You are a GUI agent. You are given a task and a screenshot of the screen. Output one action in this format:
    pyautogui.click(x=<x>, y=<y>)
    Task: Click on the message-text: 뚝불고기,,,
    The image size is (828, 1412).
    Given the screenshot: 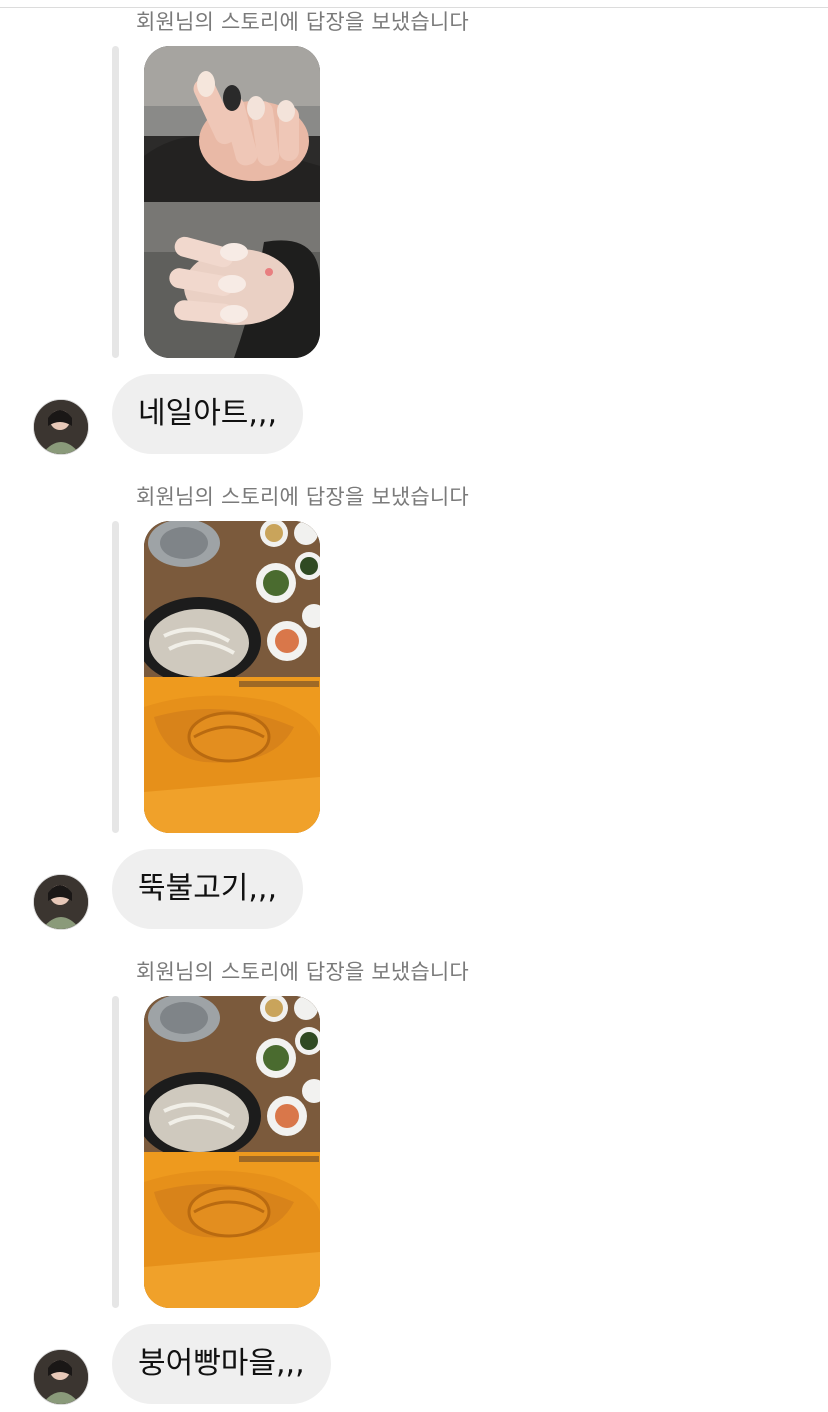 What is the action you would take?
    pyautogui.click(x=208, y=888)
    